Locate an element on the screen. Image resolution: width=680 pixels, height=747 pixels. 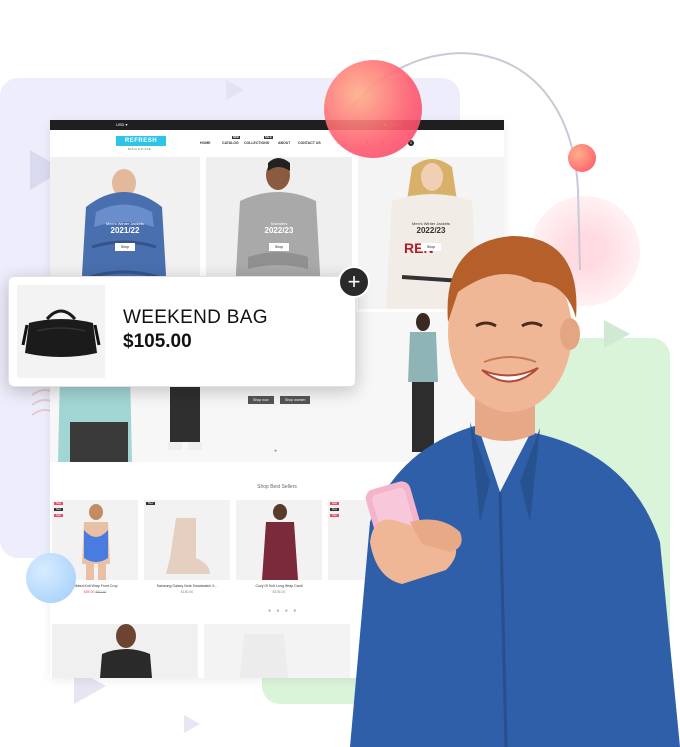
product-price: $180.00 is located at coordinates (187, 592).